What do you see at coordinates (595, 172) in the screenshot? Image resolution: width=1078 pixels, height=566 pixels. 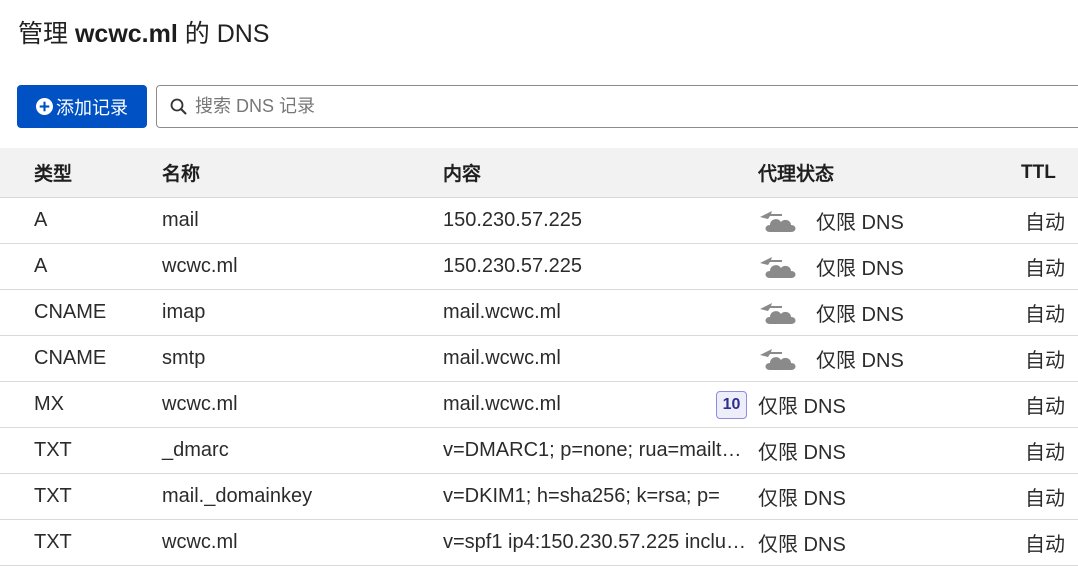 I see `column-header-content: 内容` at bounding box center [595, 172].